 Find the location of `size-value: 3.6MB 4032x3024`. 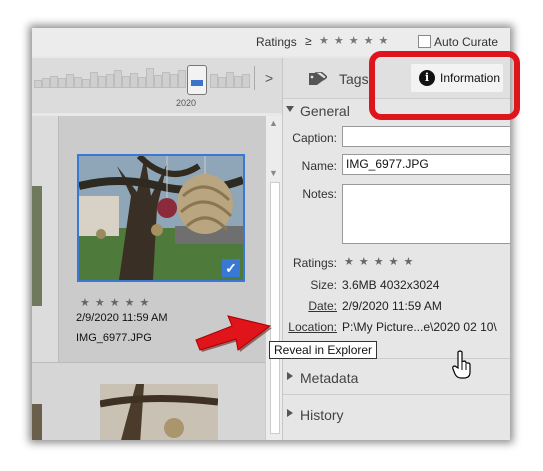

size-value: 3.6MB 4032x3024 is located at coordinates (391, 285).